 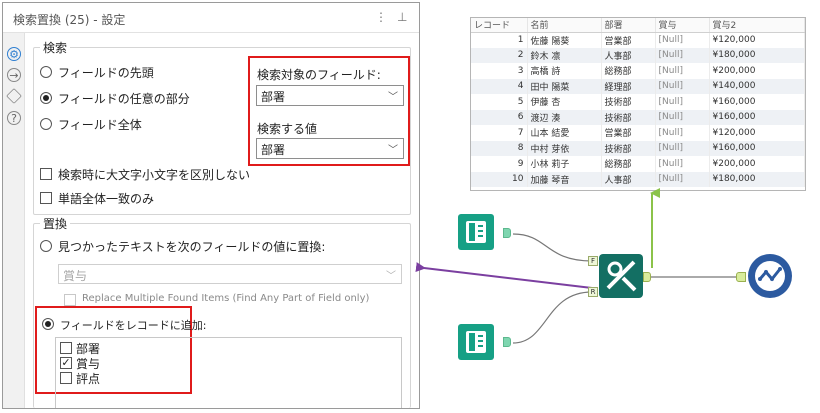 I want to click on connectors, so click(x=575, y=266).